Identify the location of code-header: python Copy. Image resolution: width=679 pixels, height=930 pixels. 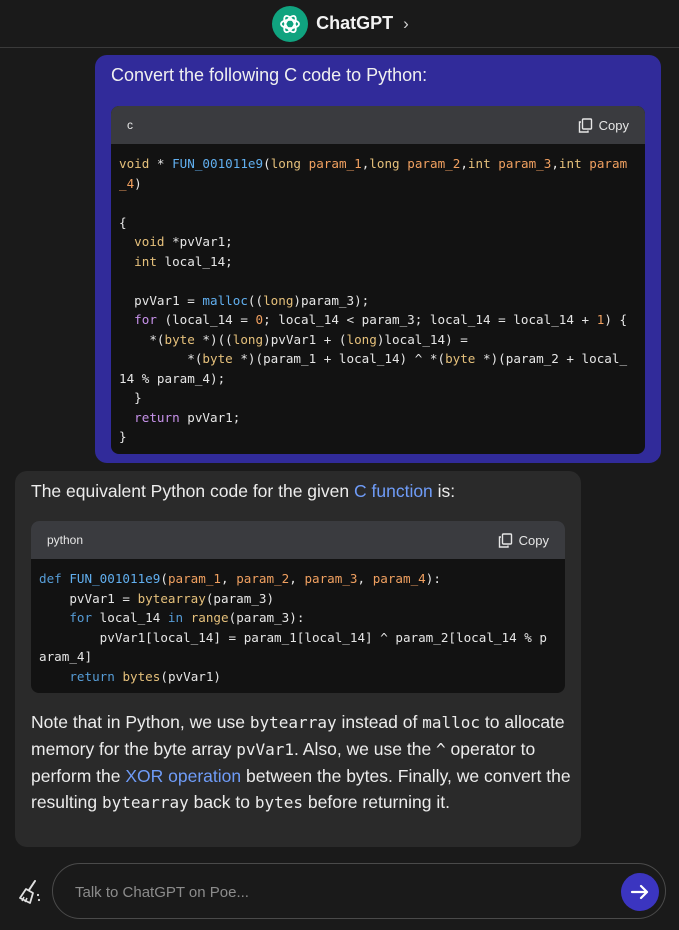
(298, 540).